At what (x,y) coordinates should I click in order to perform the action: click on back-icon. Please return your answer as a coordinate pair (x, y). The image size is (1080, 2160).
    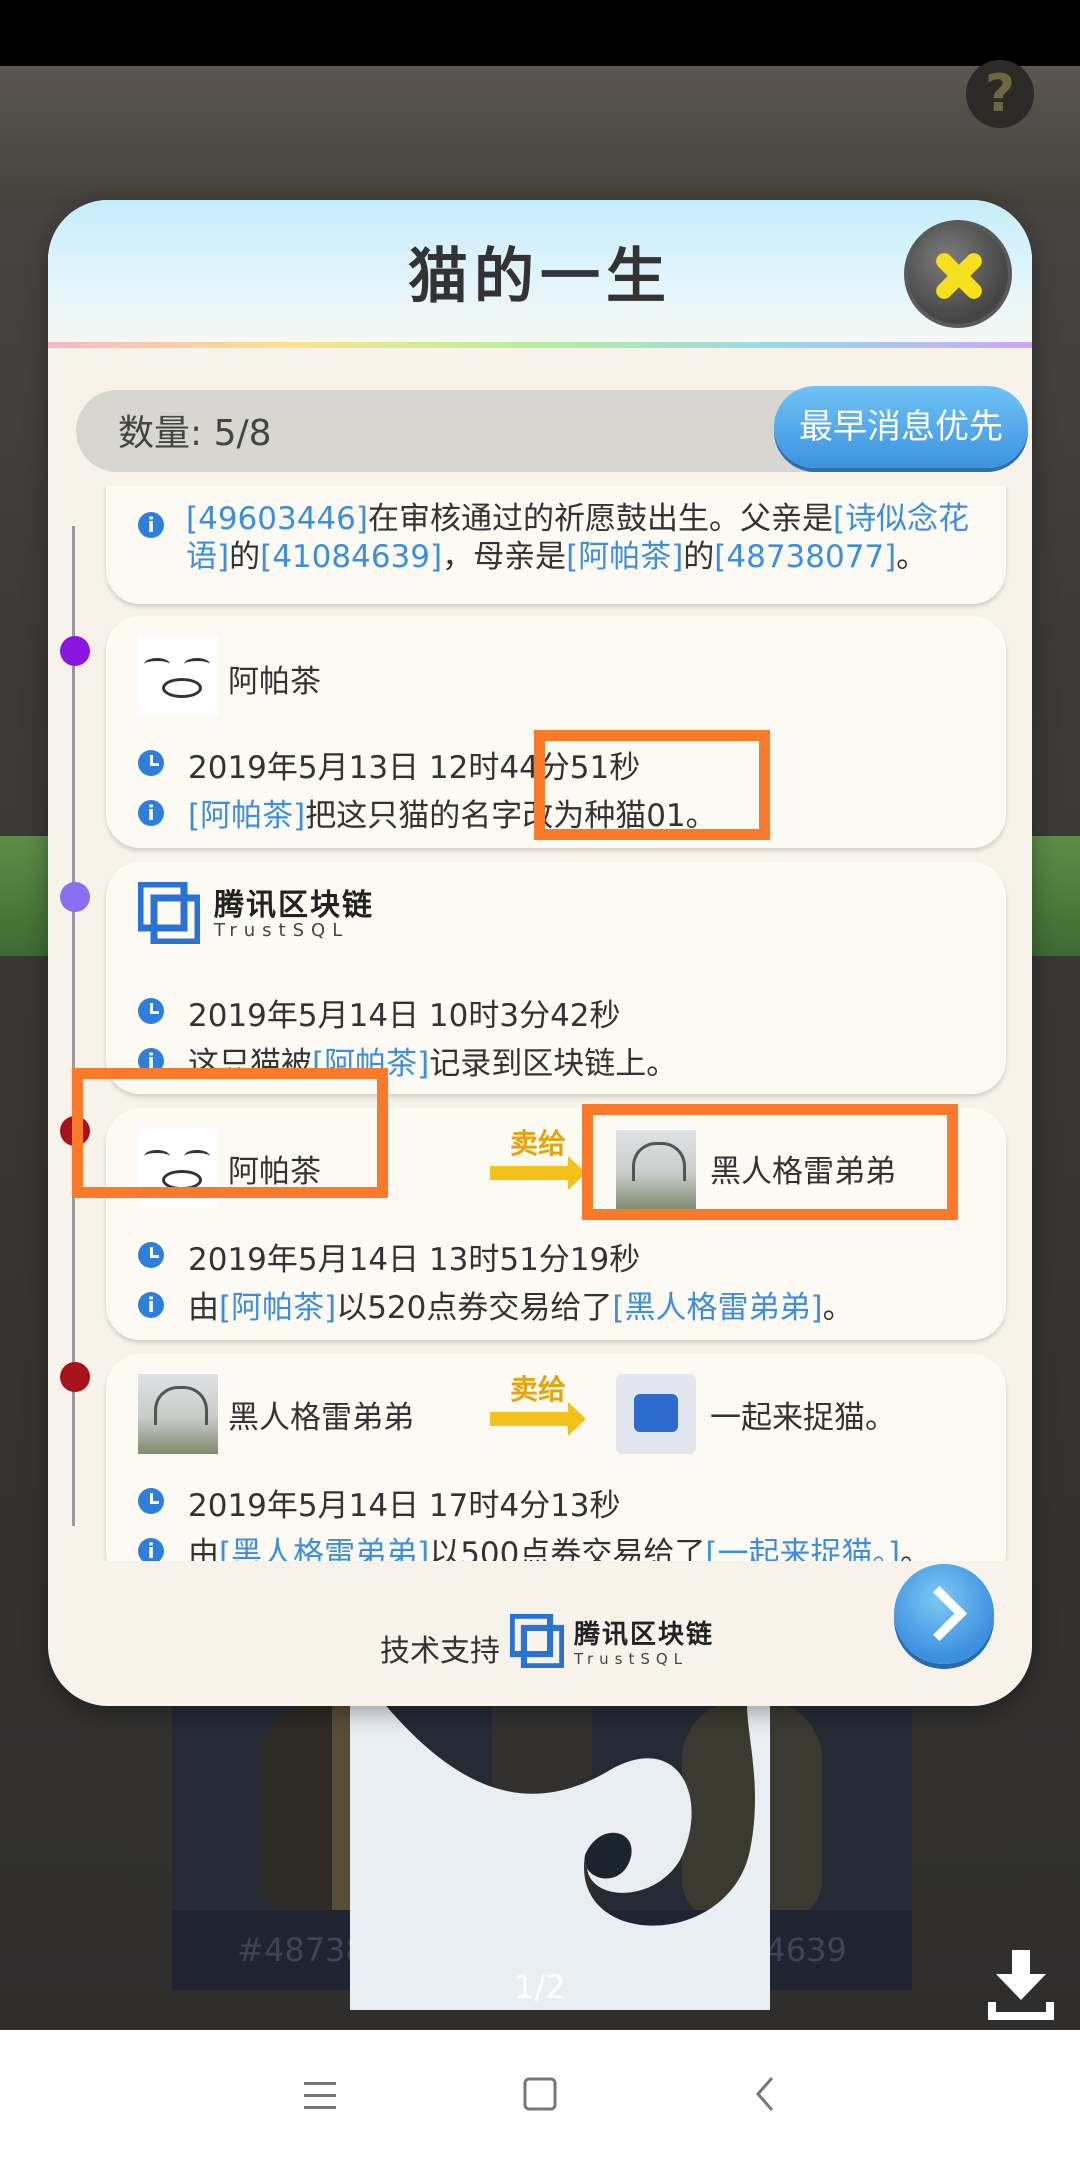
    Looking at the image, I should click on (766, 2095).